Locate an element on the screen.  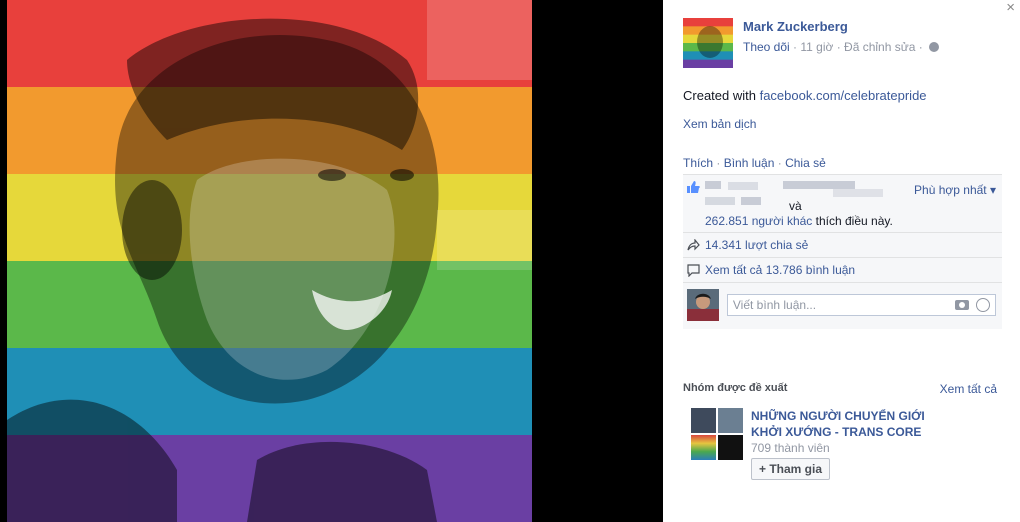
post-actions: Thích · Bình luận · Chia sẻ is located at coordinates (754, 163).